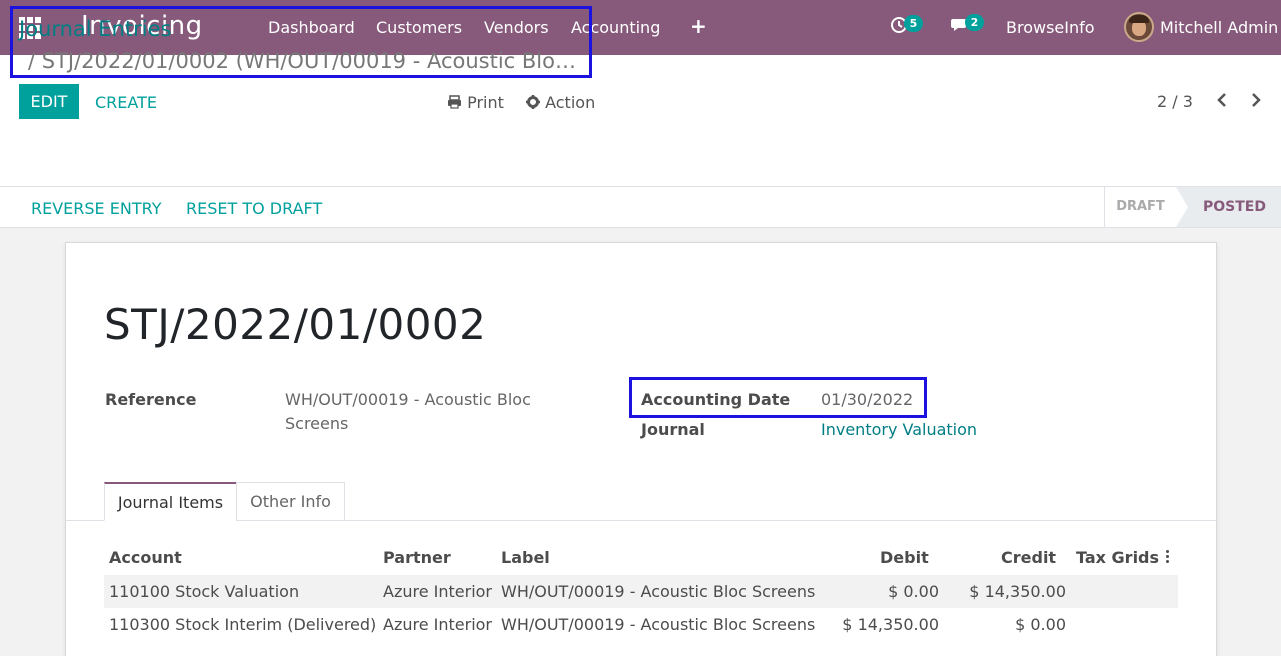  Describe the element at coordinates (570, 102) in the screenshot. I see `action-label: Action` at that location.